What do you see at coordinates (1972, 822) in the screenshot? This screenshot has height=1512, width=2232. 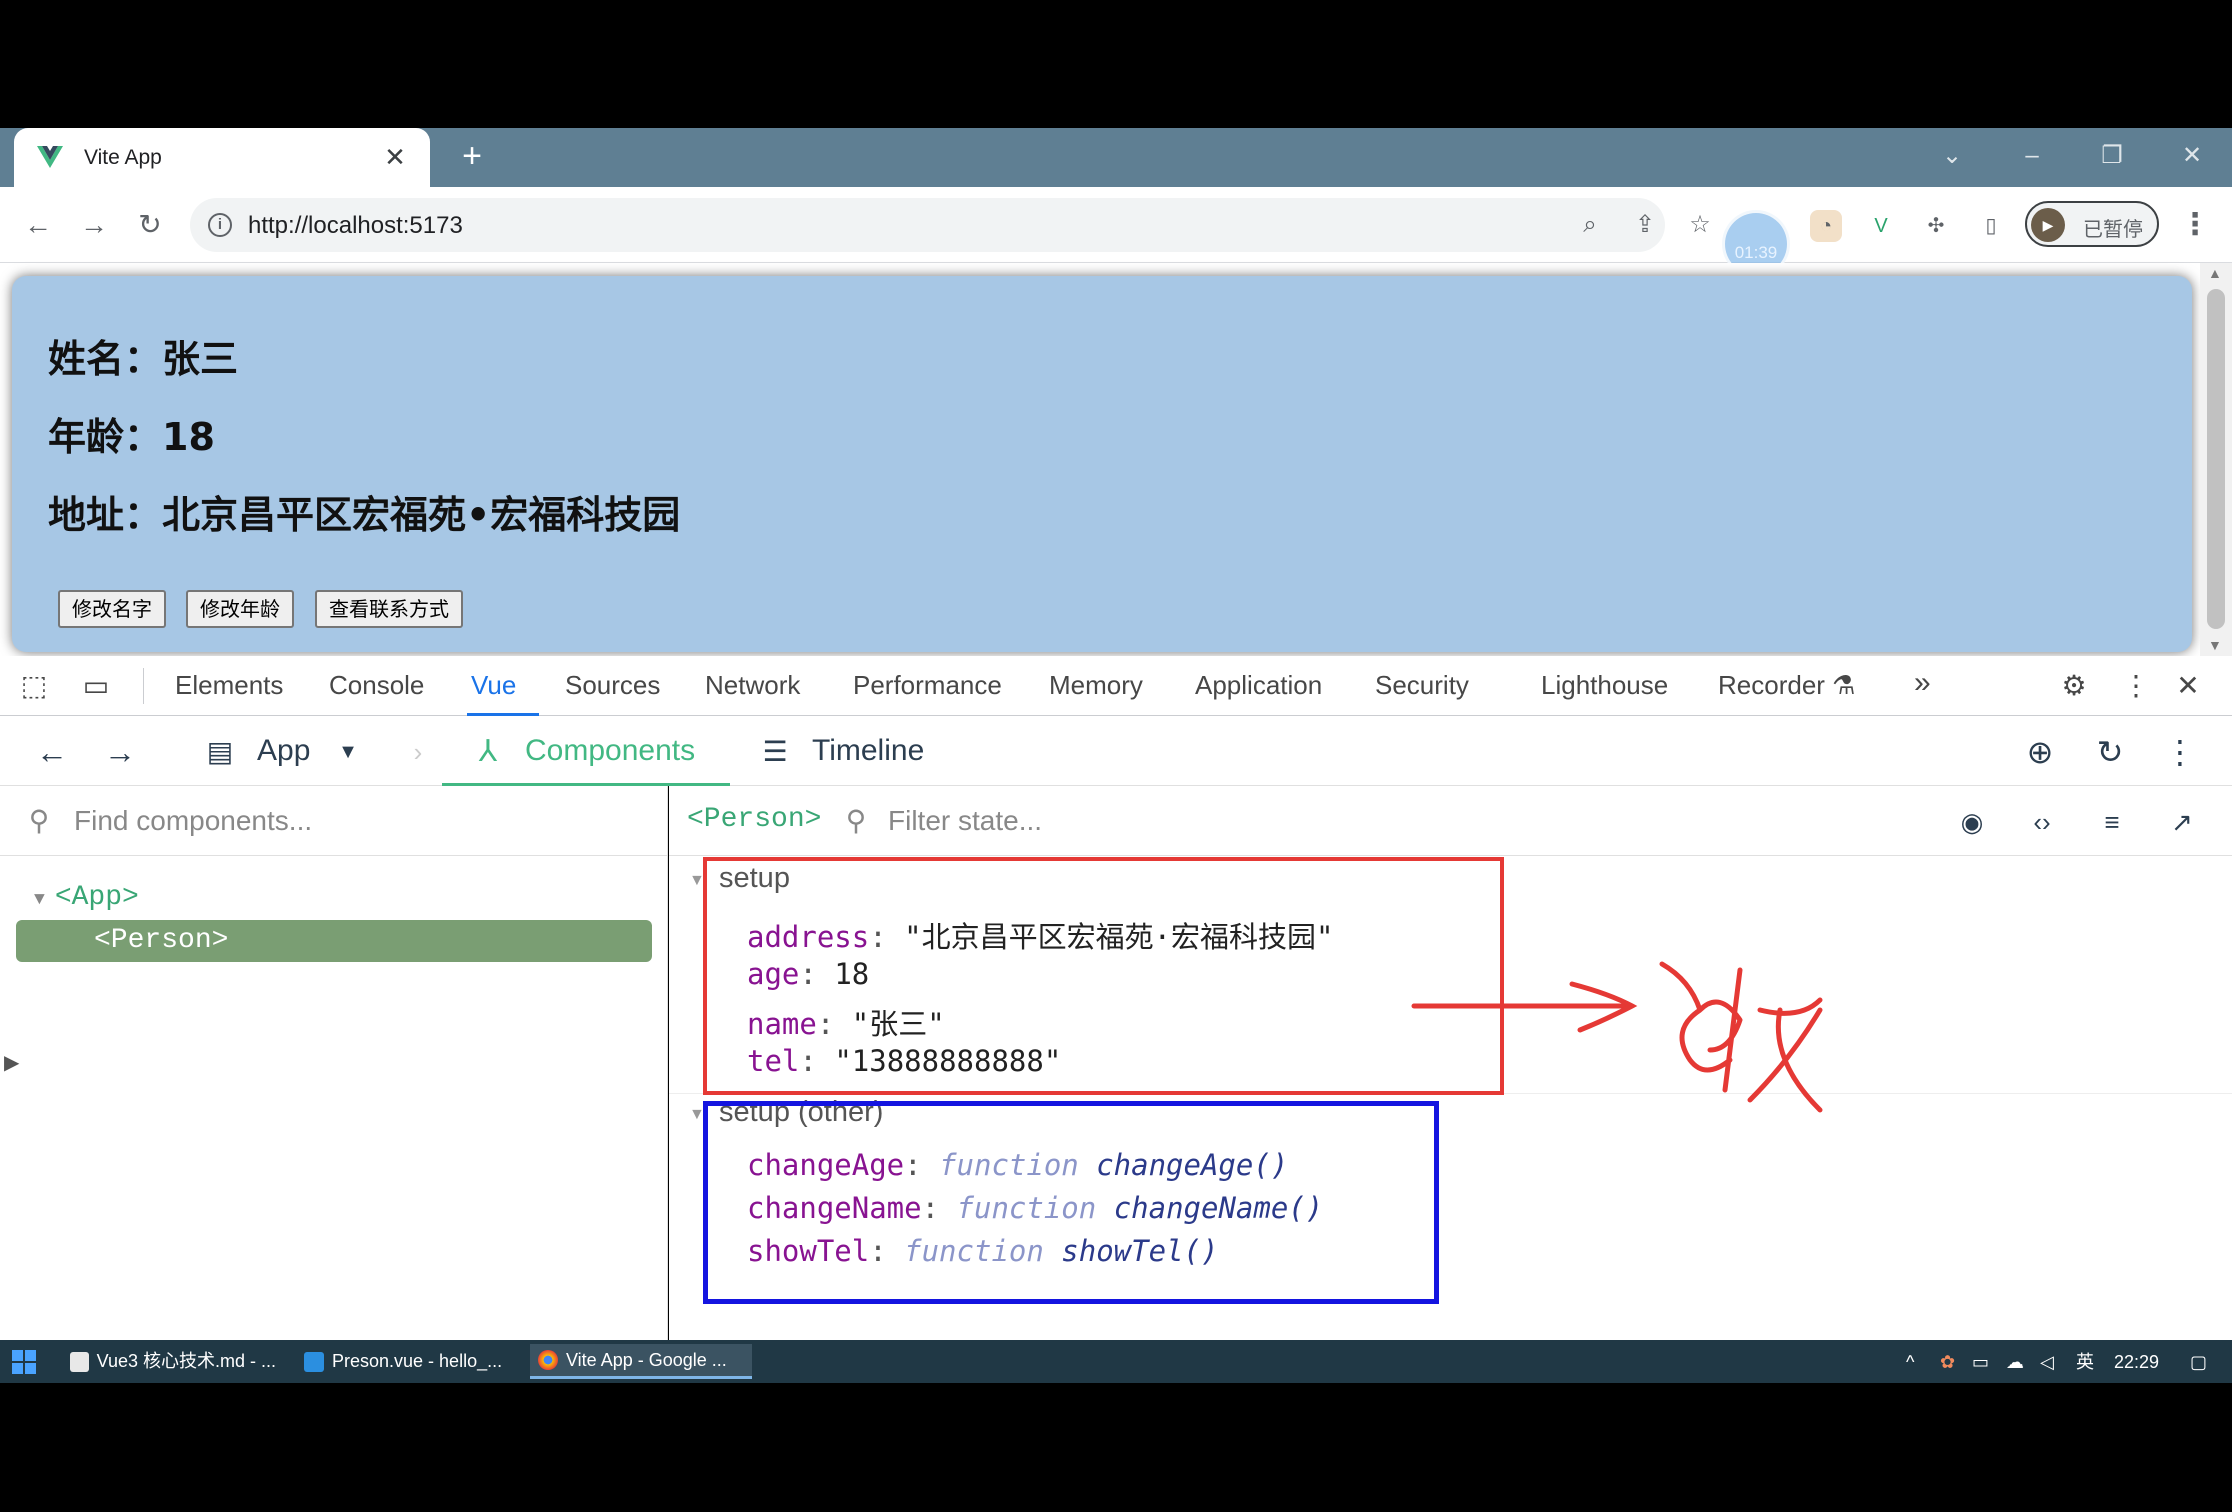 I see `eye-icon: ◉` at bounding box center [1972, 822].